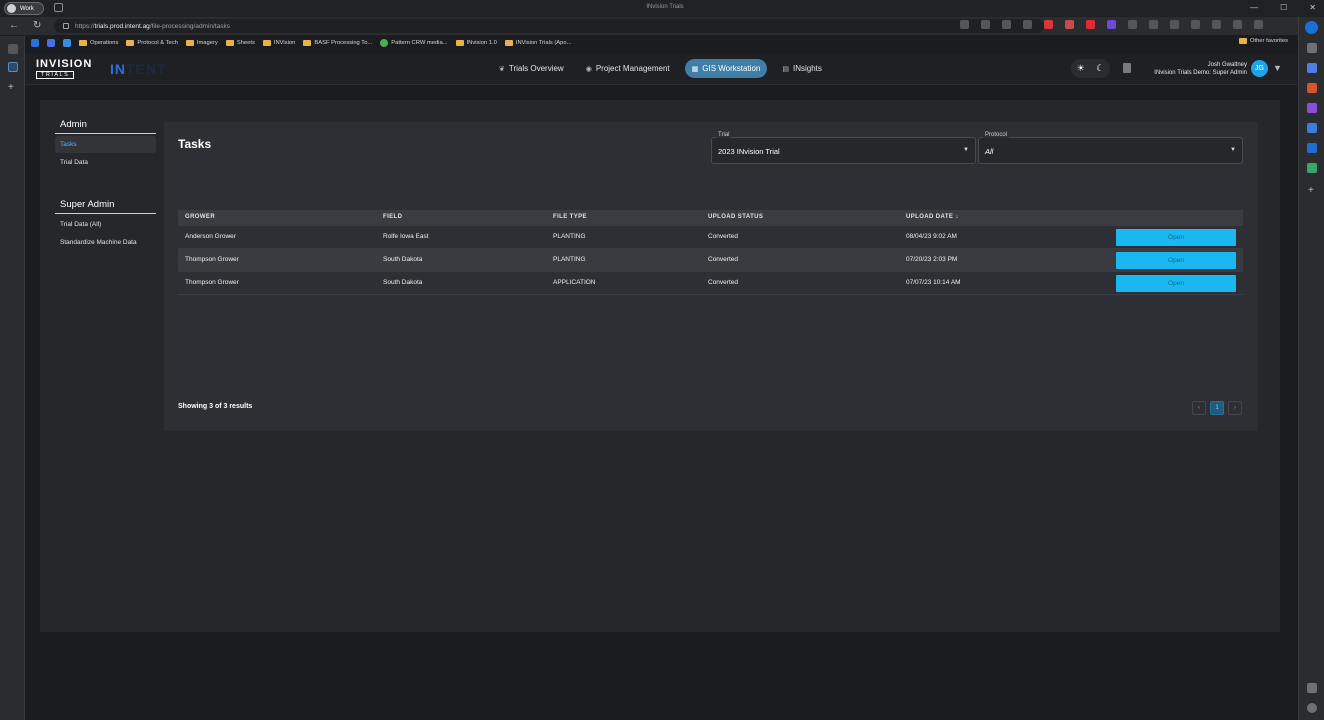  What do you see at coordinates (13, 49) in the screenshot?
I see `tab-actions-menu-icon` at bounding box center [13, 49].